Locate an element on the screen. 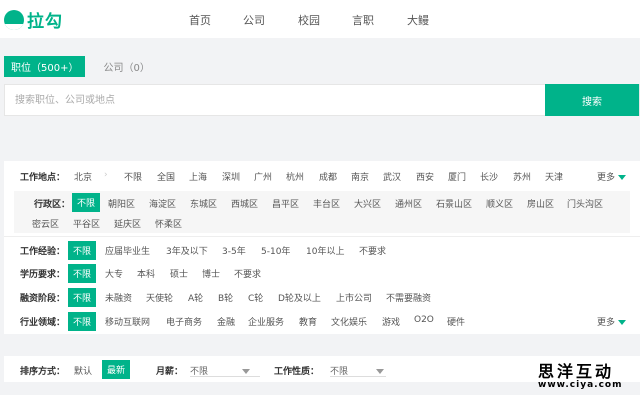 Image resolution: width=640 pixels, height=395 pixels. more-cities-button: 更多 is located at coordinates (611, 176).